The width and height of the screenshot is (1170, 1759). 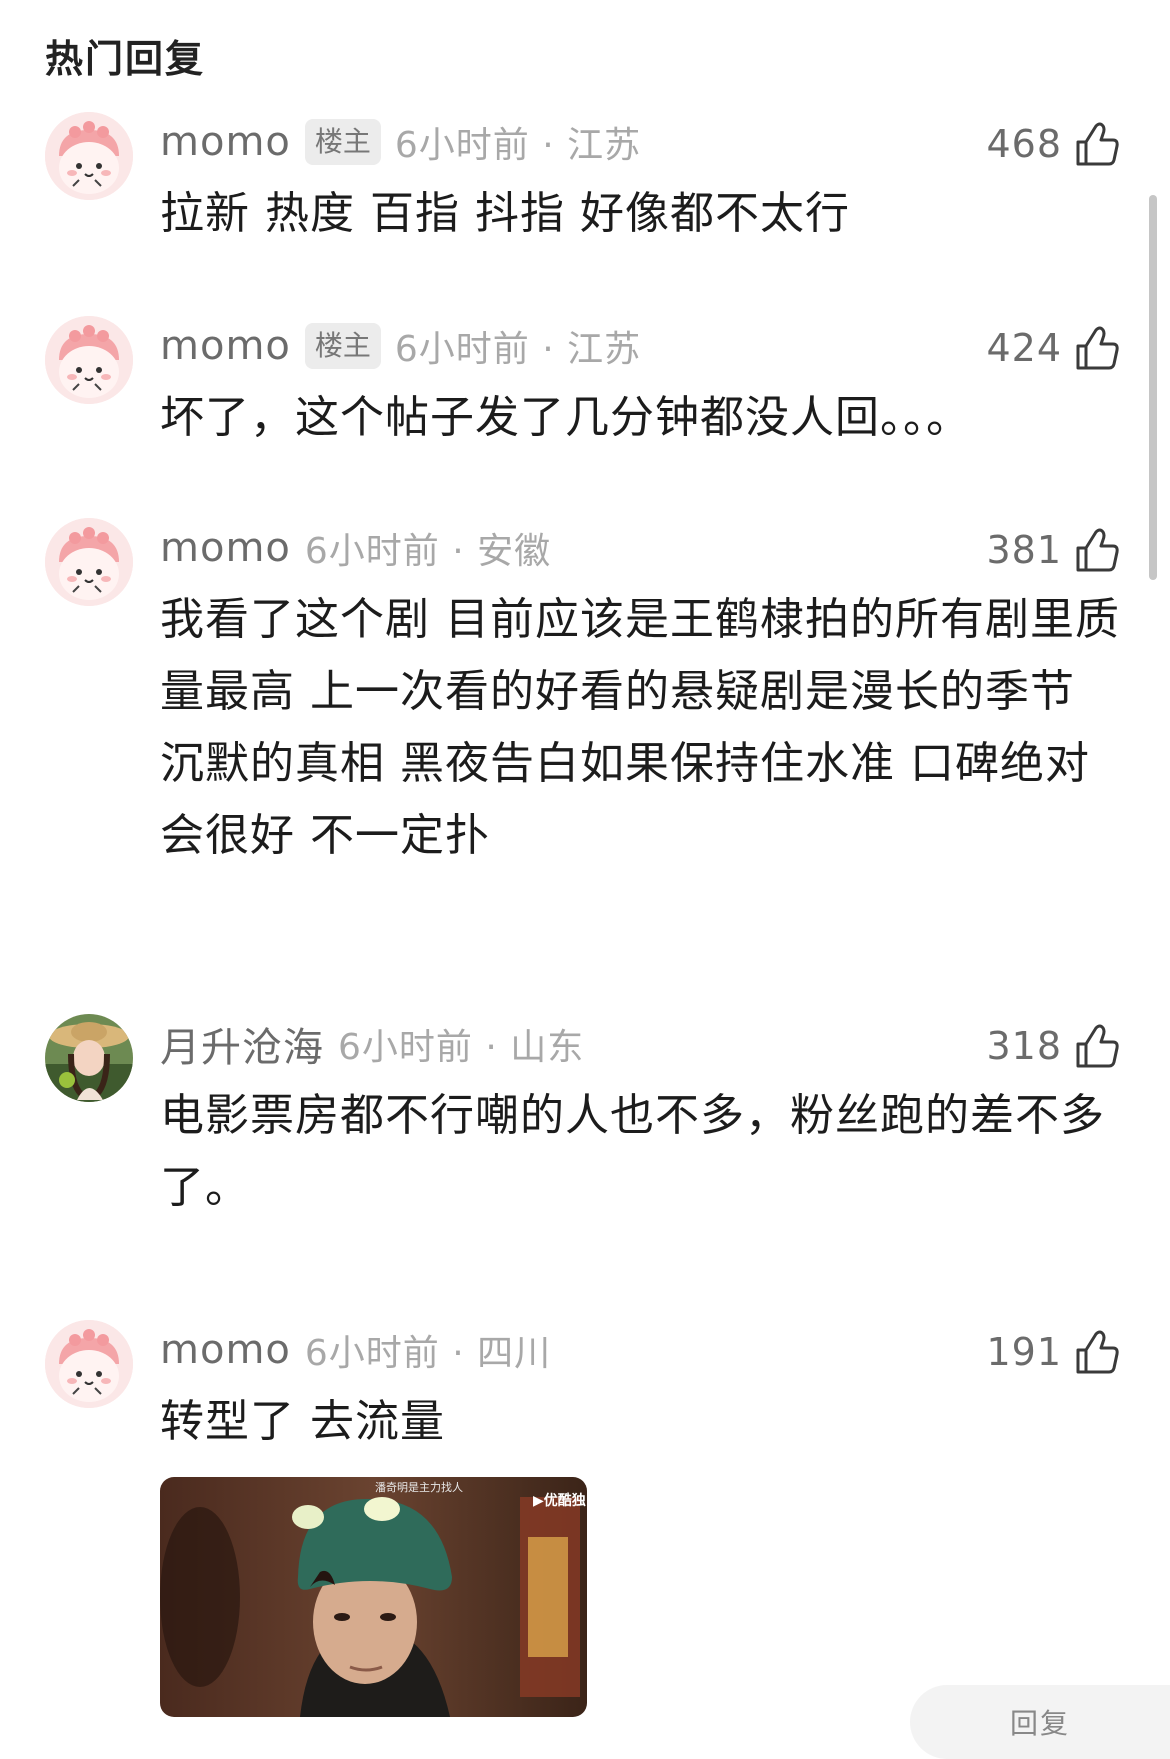 What do you see at coordinates (1024, 348) in the screenshot?
I see `like-count: 424` at bounding box center [1024, 348].